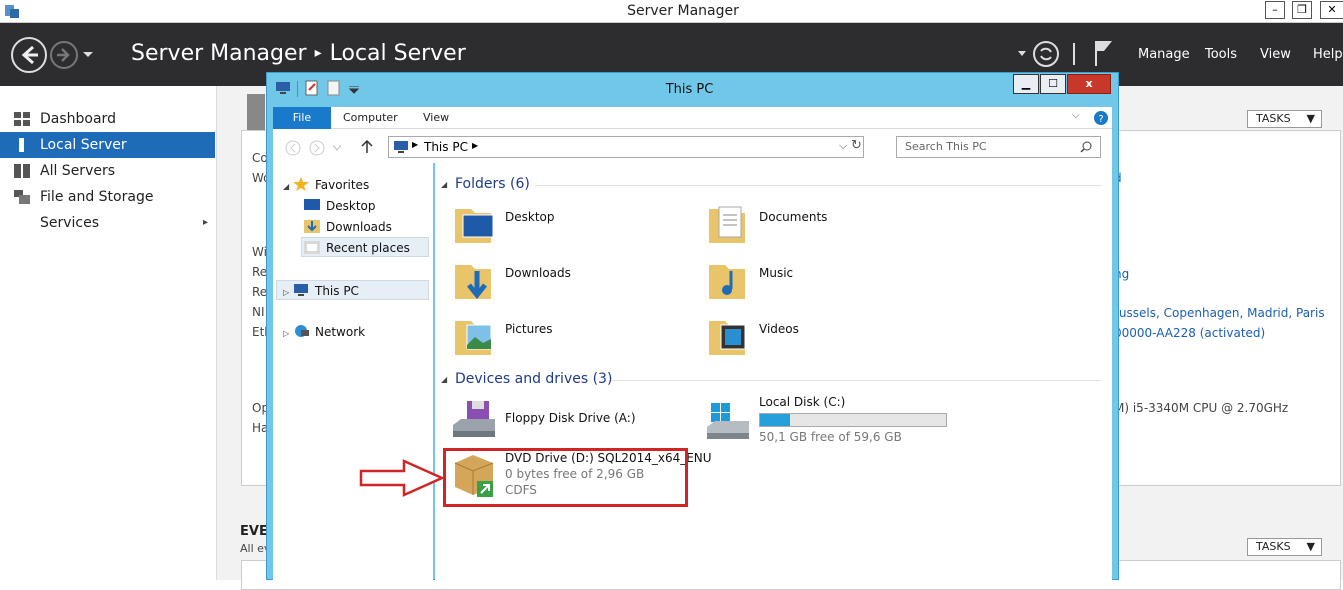 The width and height of the screenshot is (1343, 590). What do you see at coordinates (436, 118) in the screenshot?
I see `tab-view: View` at bounding box center [436, 118].